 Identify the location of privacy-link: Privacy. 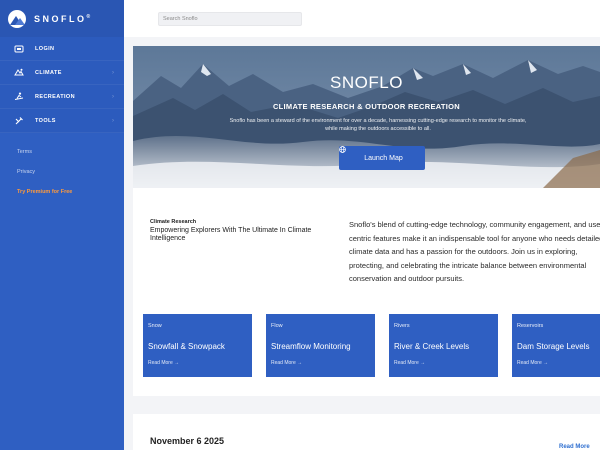
(62, 172).